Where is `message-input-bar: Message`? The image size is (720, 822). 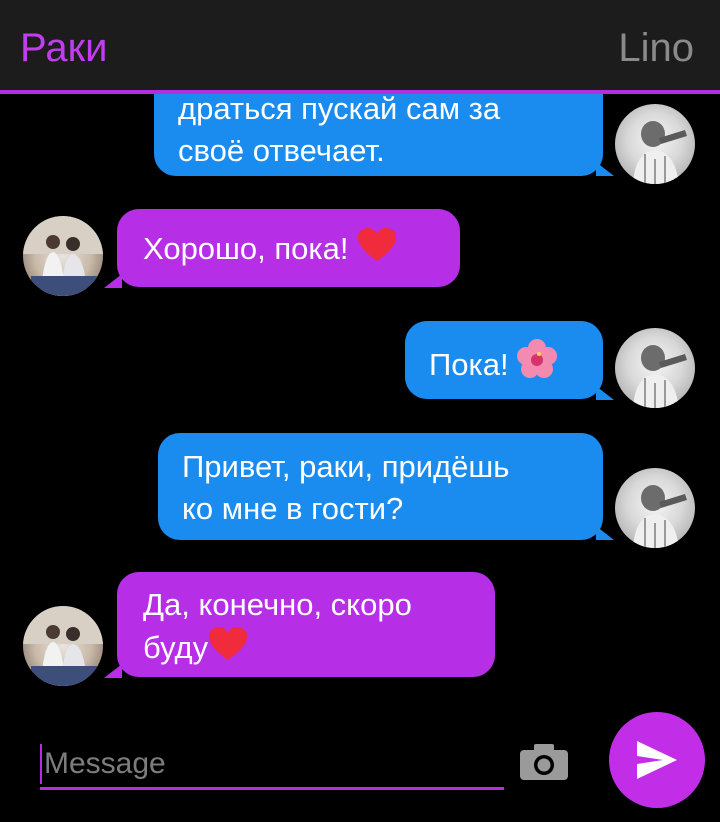
message-input-bar: Message is located at coordinates (360, 763).